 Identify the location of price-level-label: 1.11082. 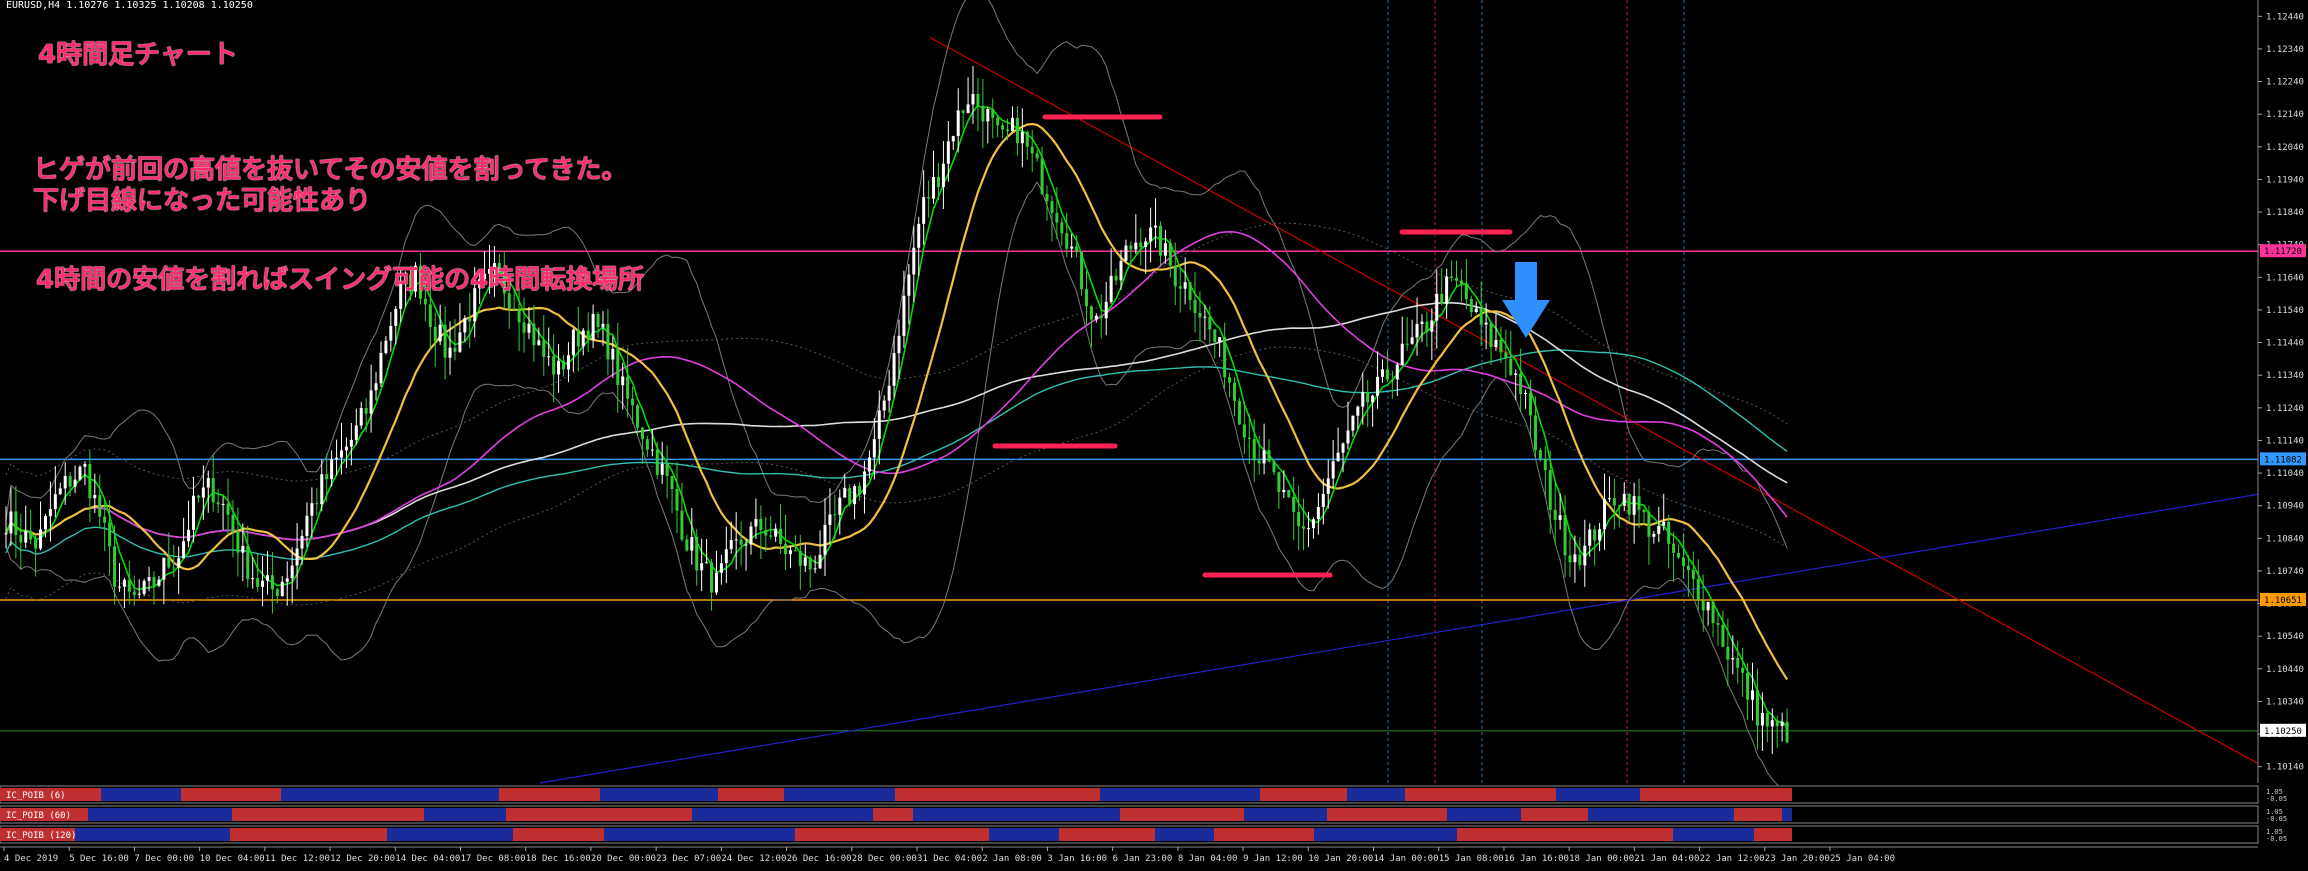
(2283, 460).